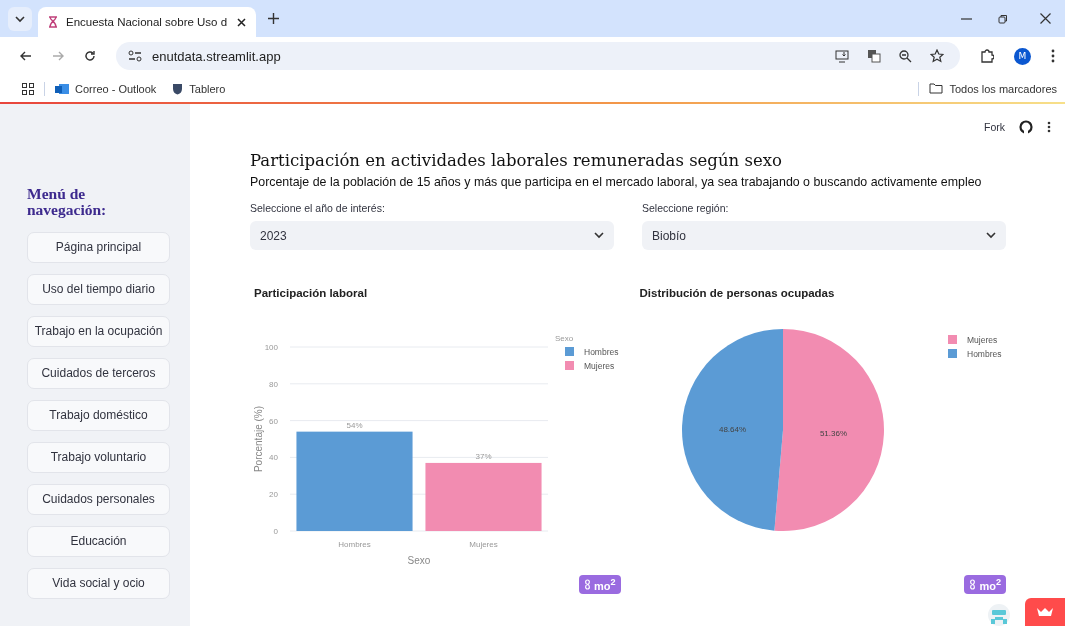  I want to click on select-dropdown: 2023, so click(432, 235).